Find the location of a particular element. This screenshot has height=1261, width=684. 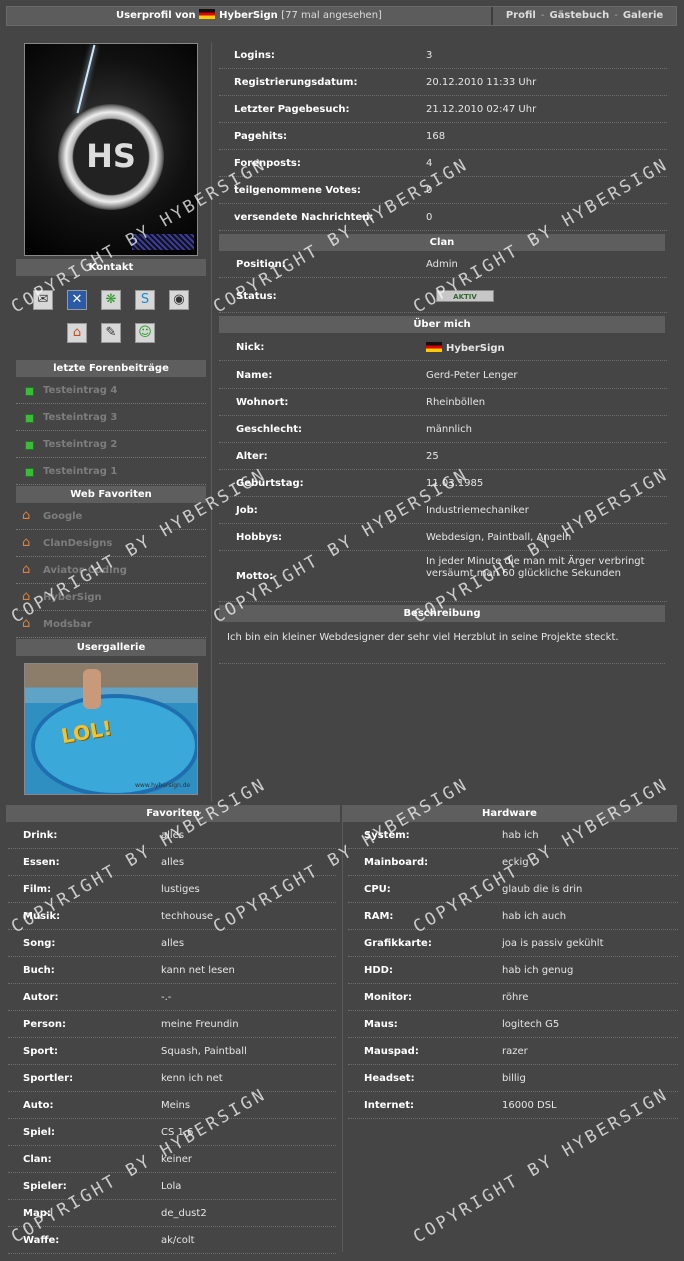

favorite-row: Musik: techhouse is located at coordinates (172, 916).